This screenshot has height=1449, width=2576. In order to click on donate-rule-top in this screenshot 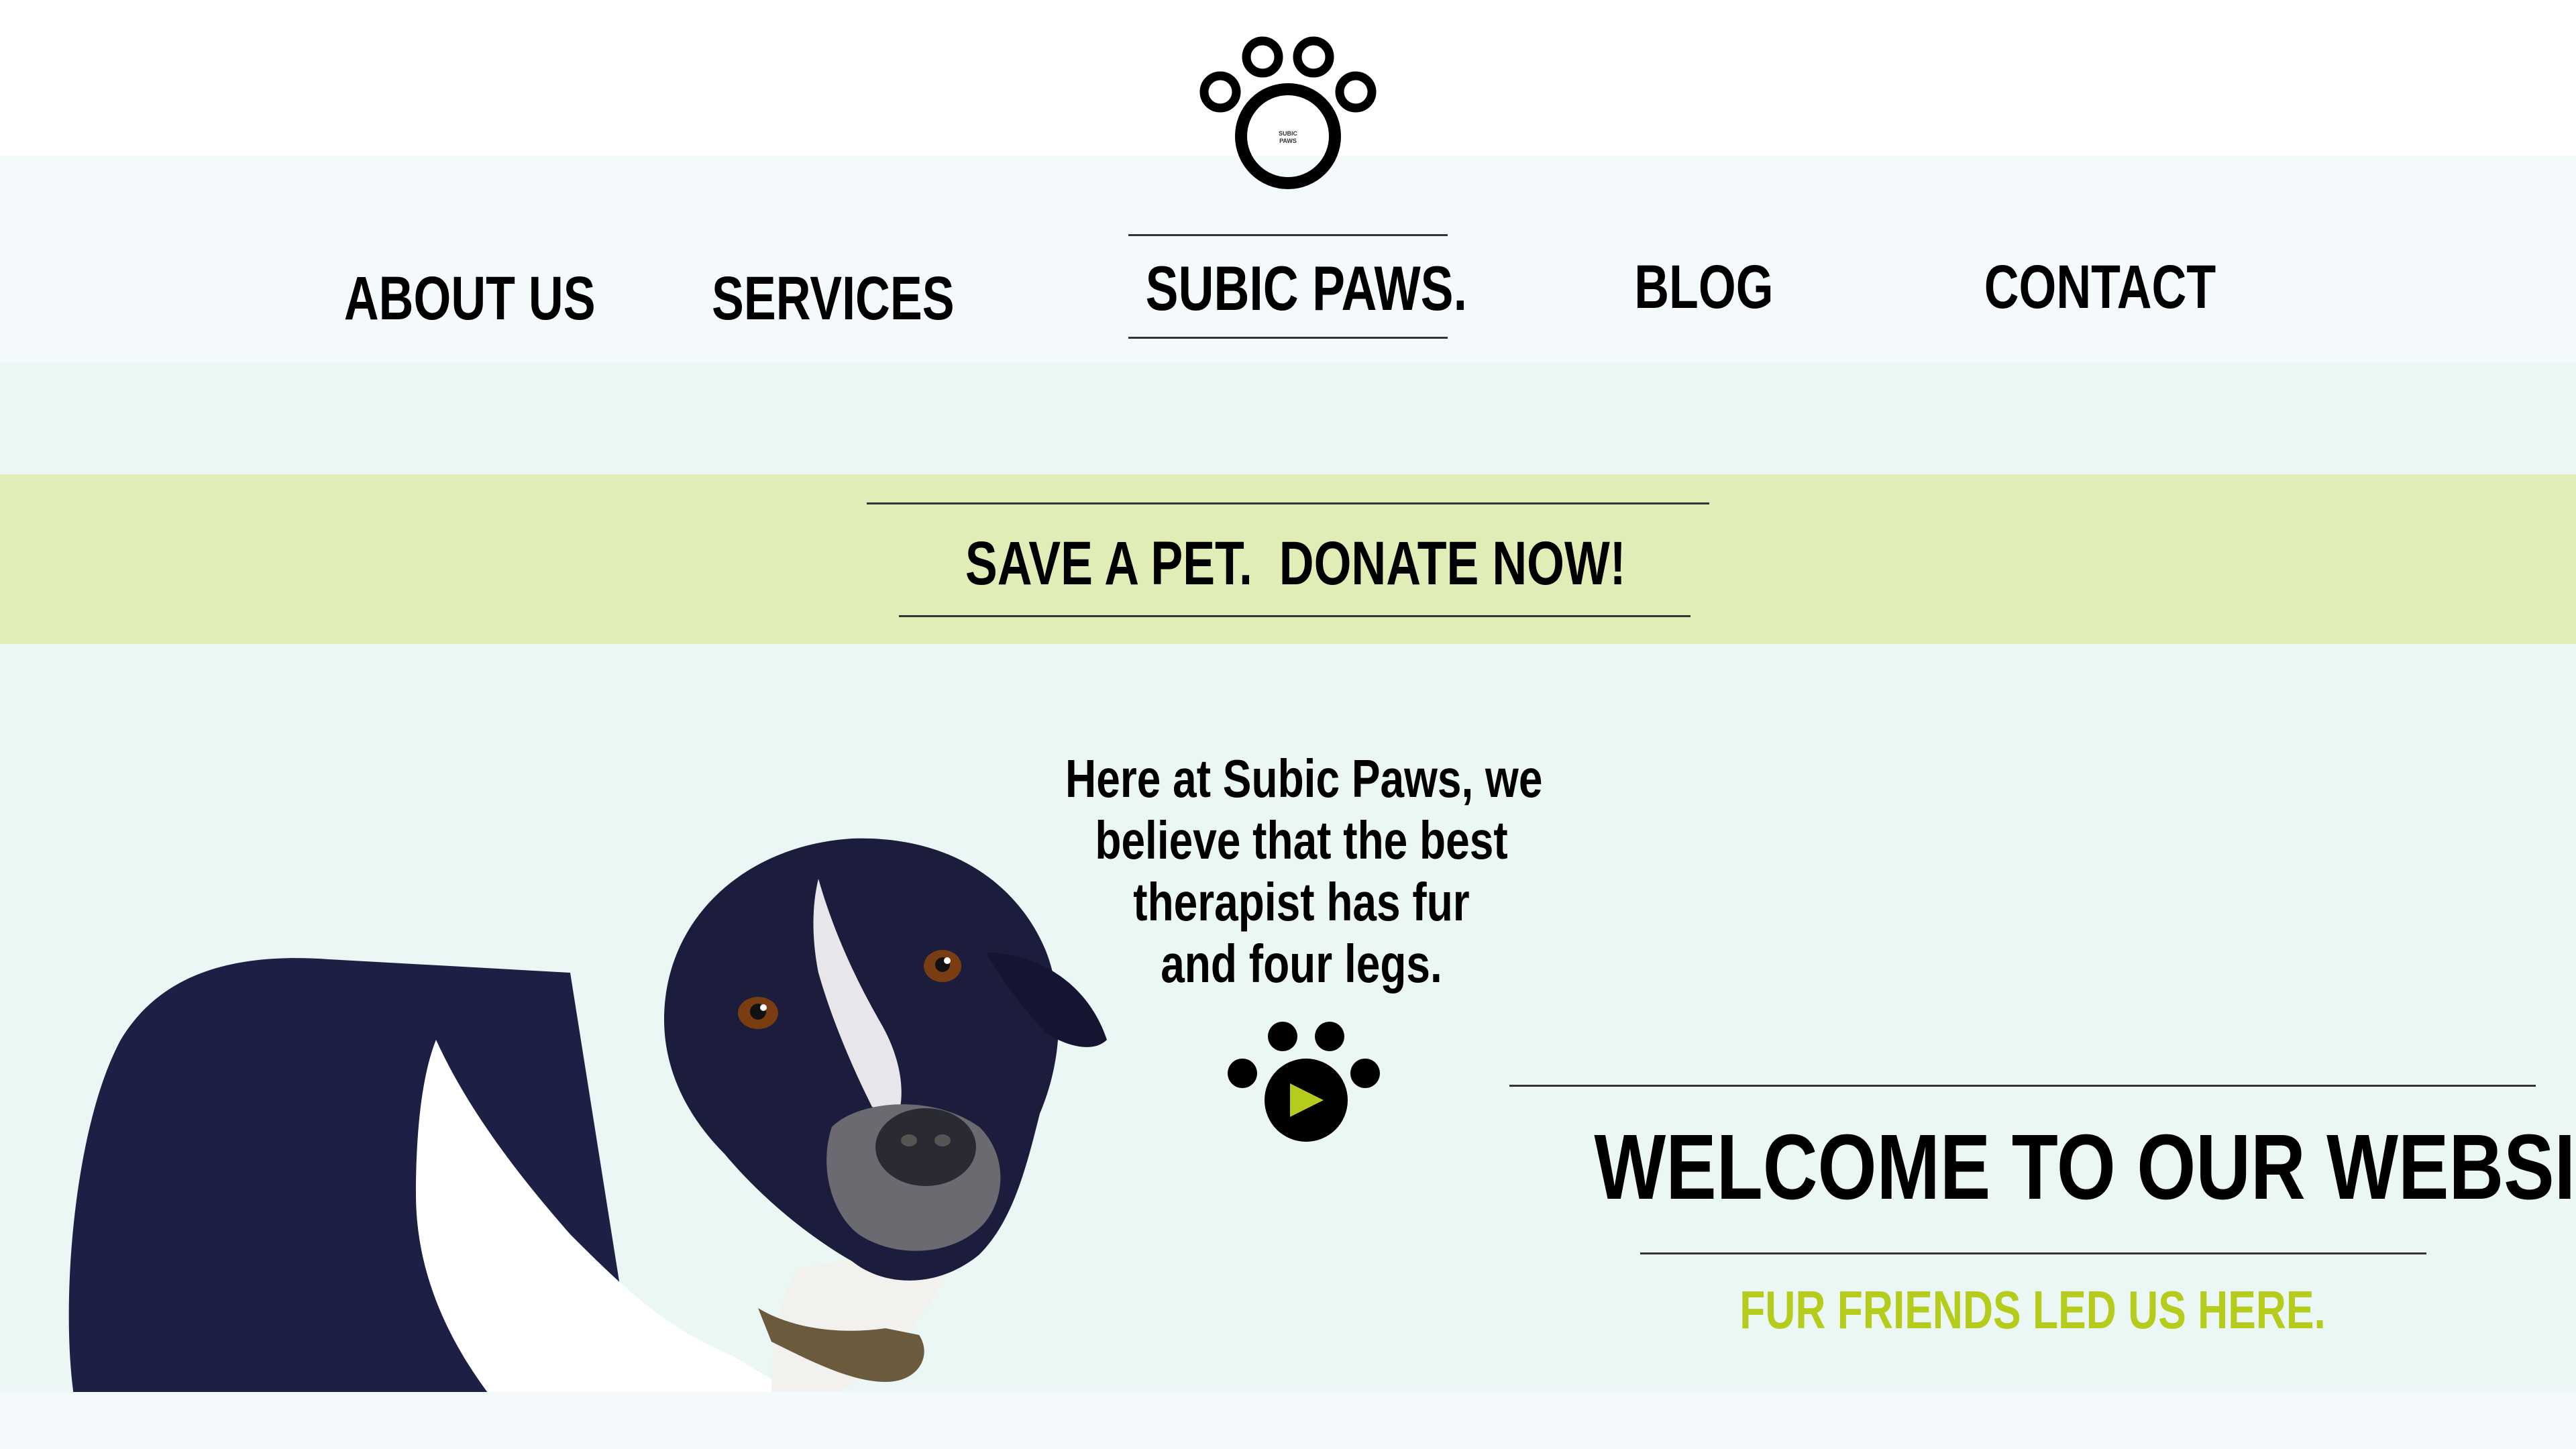, I will do `click(1288, 503)`.